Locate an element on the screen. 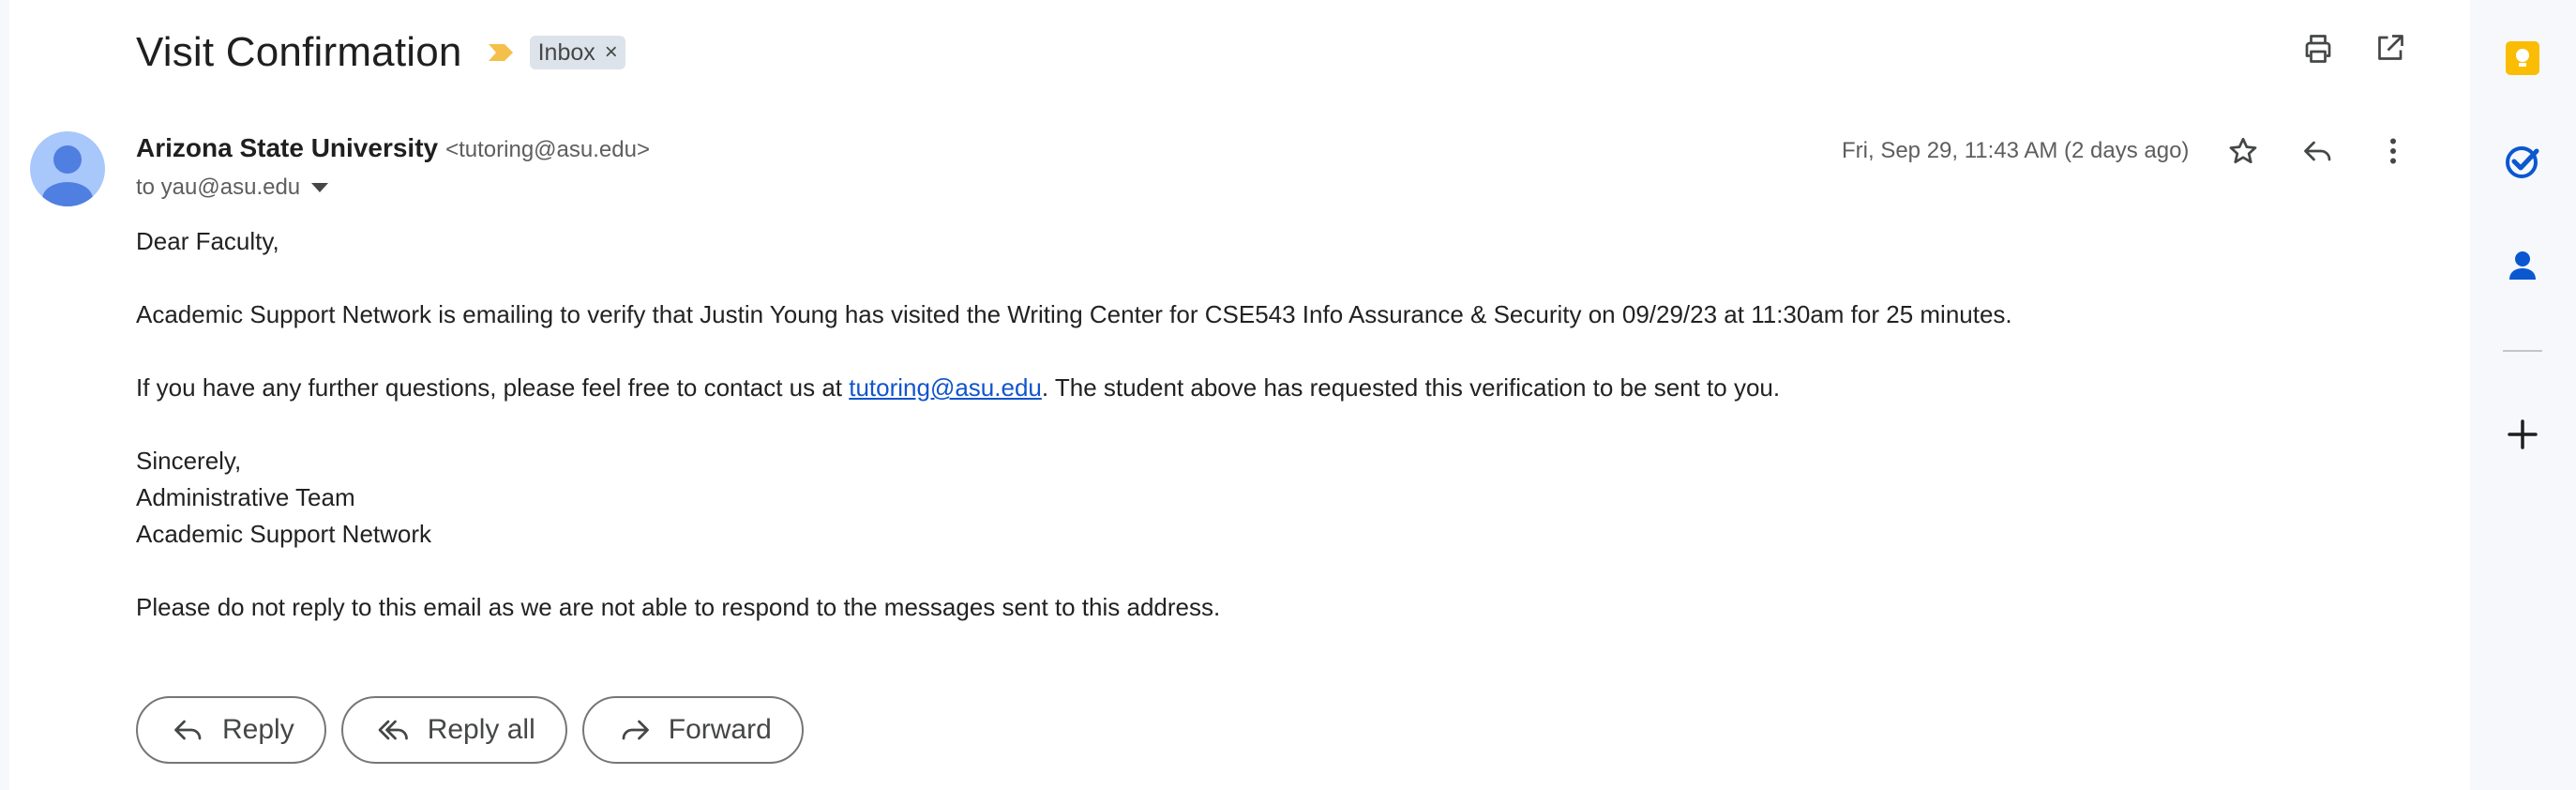 The height and width of the screenshot is (790, 2576). reply-button: Reply is located at coordinates (231, 730).